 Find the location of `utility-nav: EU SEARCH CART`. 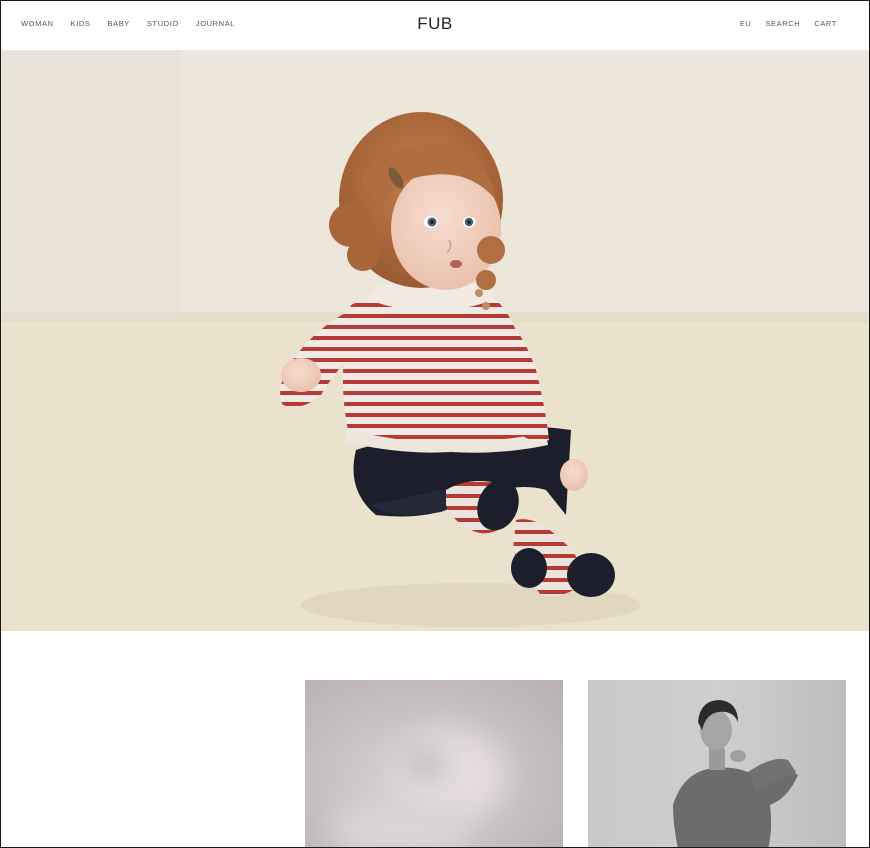

utility-nav: EU SEARCH CART is located at coordinates (781, 23).